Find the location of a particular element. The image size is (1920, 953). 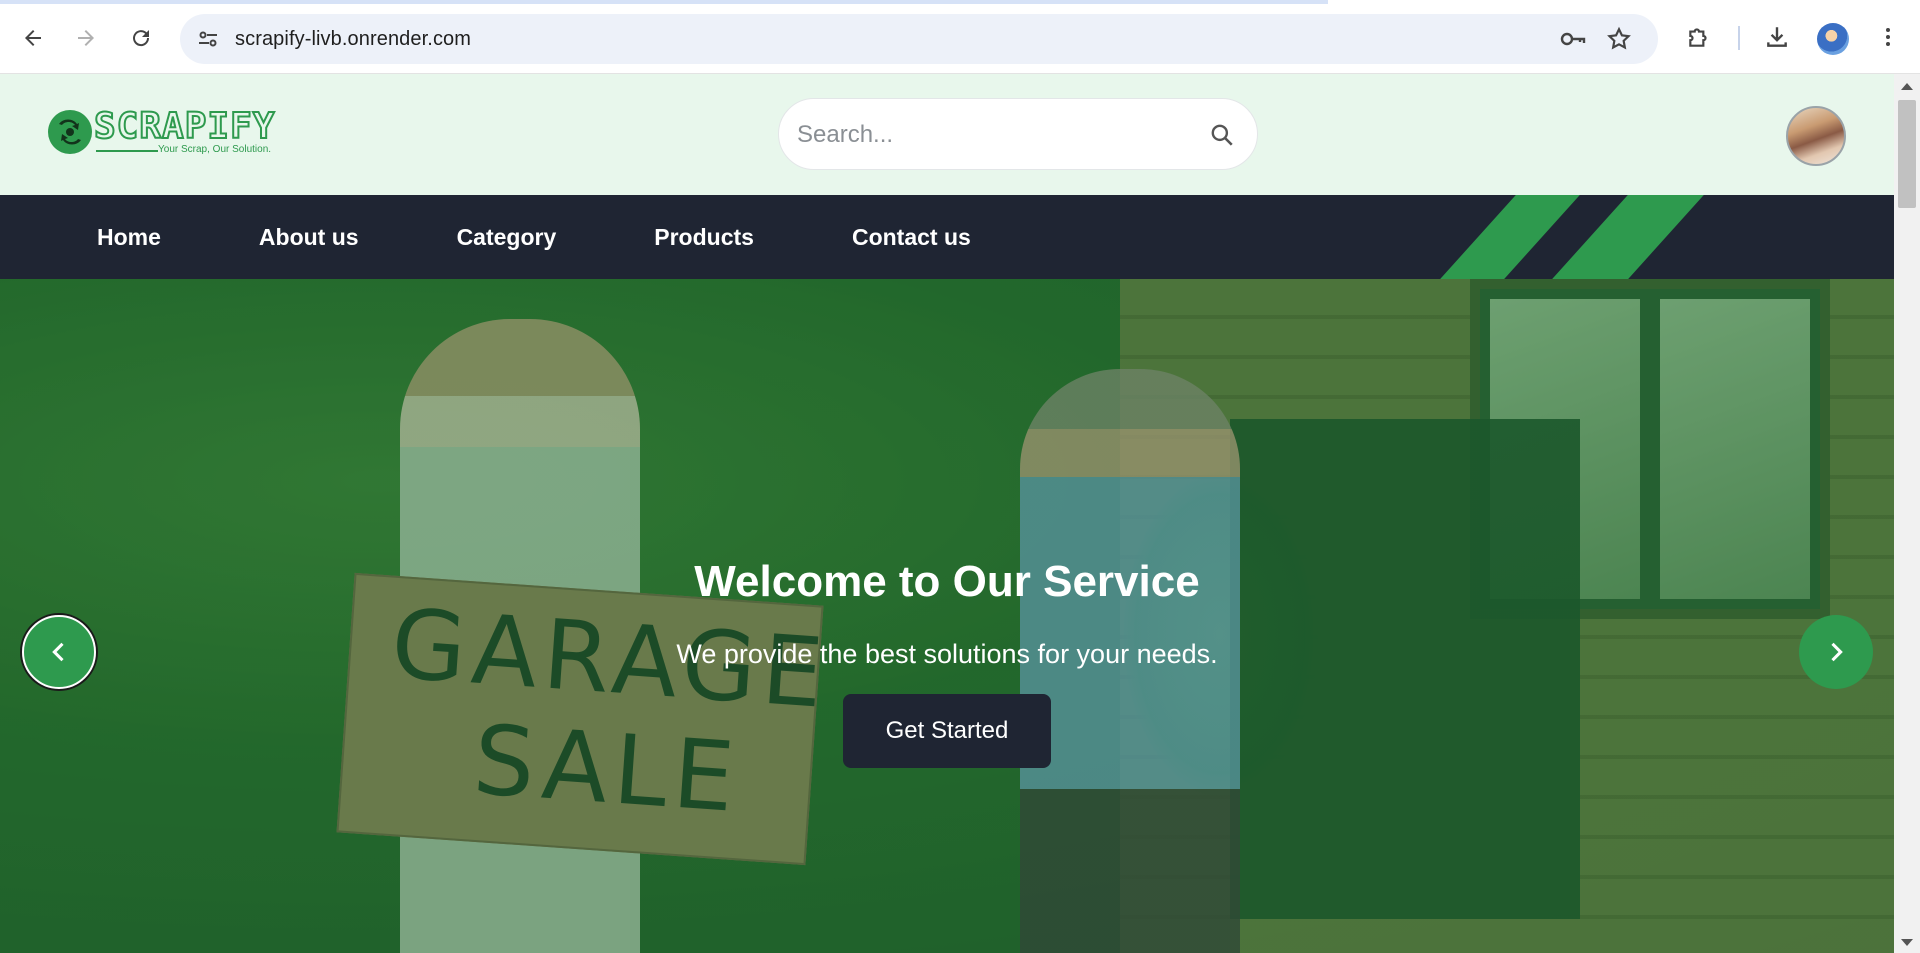

scrollbar-thumb is located at coordinates (1907, 154).